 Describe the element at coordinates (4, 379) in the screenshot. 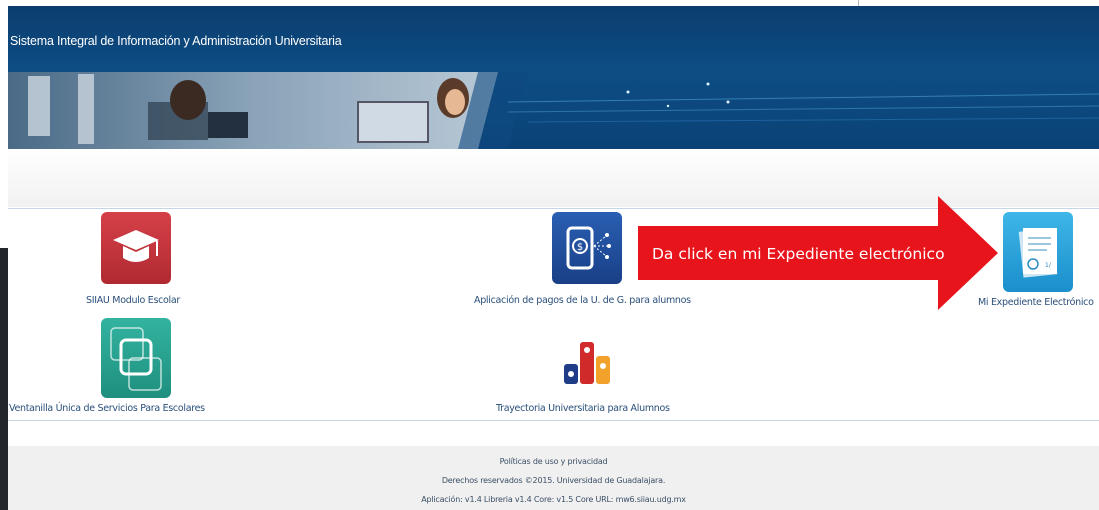

I see `left-edge-panel` at that location.